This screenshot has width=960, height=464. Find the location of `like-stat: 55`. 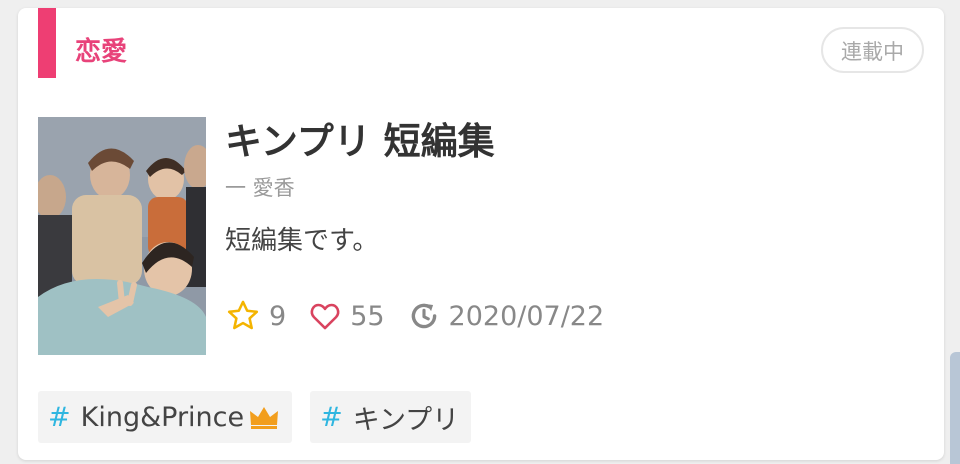

like-stat: 55 is located at coordinates (346, 316).